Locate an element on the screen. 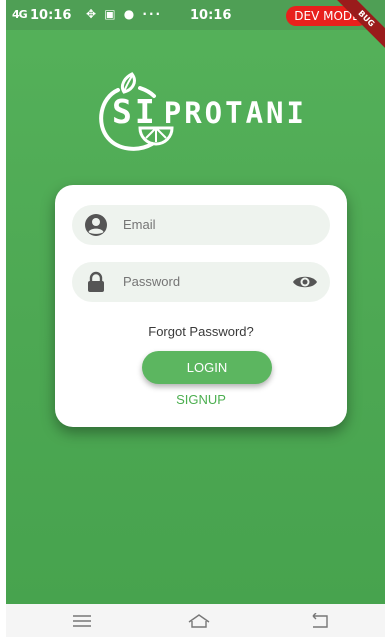 This screenshot has width=391, height=637. password-field is located at coordinates (201, 282).